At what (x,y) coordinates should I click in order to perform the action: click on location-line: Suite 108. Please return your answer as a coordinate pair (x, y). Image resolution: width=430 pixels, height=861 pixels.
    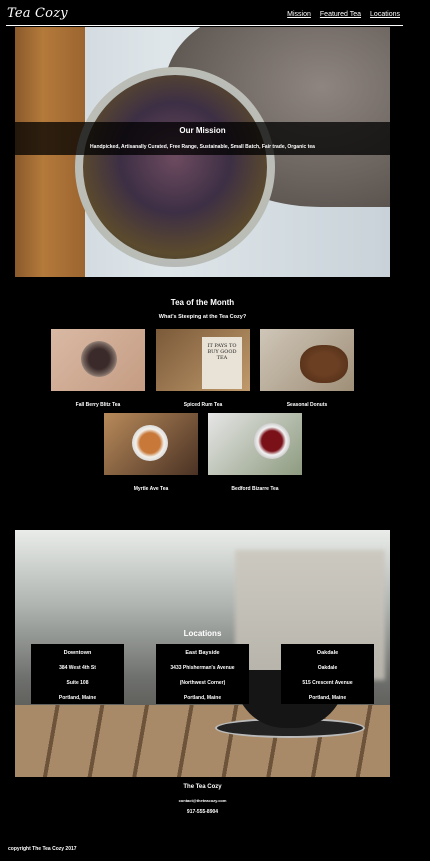
    Looking at the image, I should click on (77, 683).